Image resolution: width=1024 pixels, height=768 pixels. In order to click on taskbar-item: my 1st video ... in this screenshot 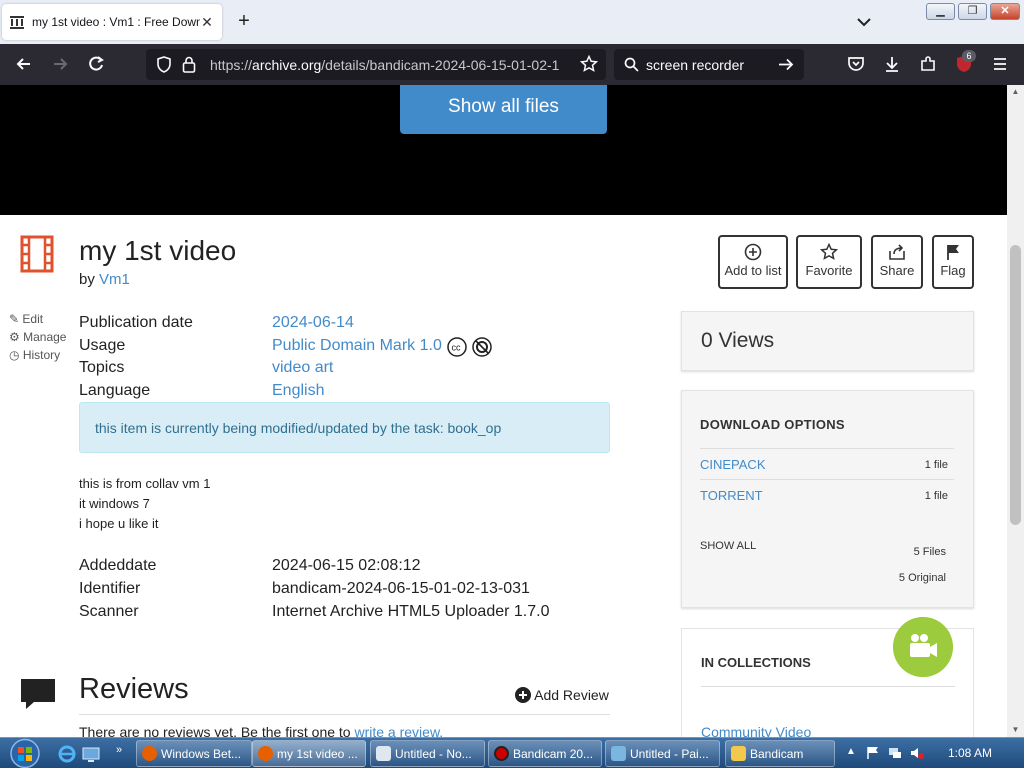, I will do `click(309, 753)`.